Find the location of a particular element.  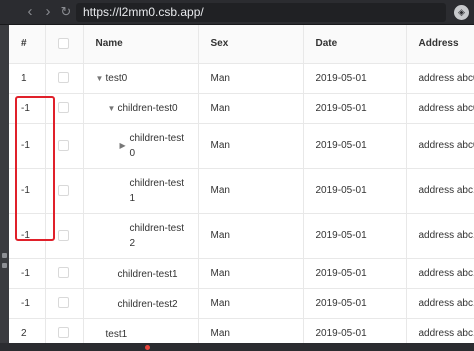

row-name-text: children-test 1 is located at coordinates (156, 190).